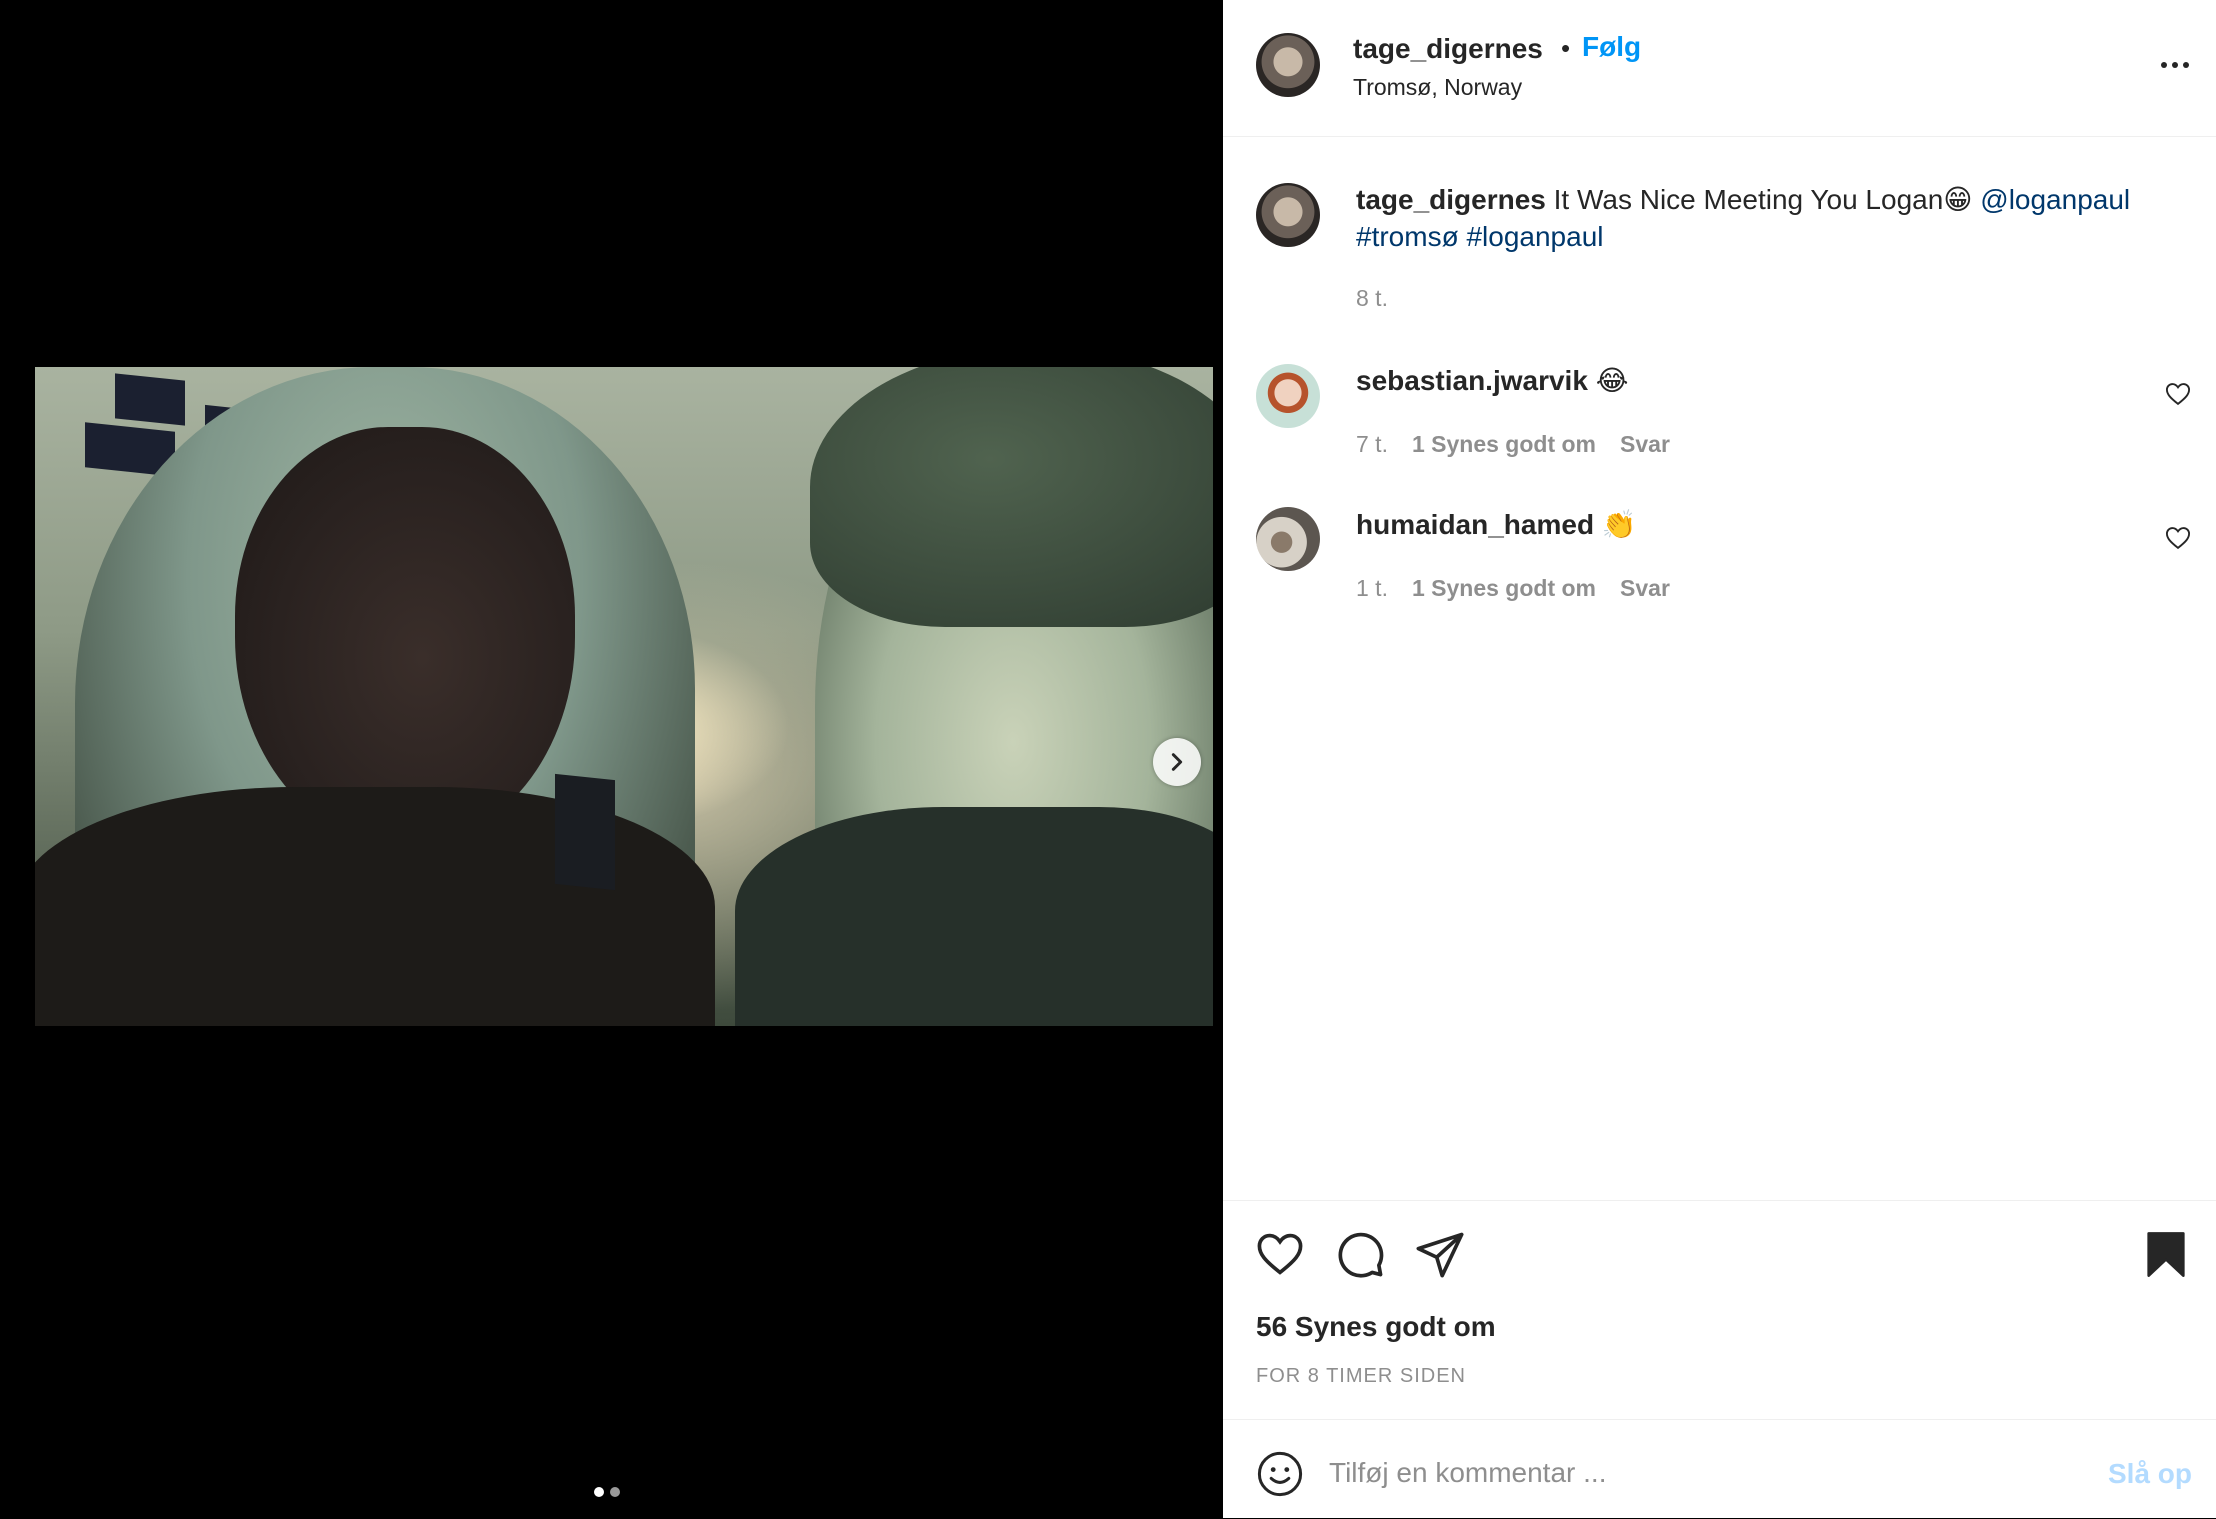  I want to click on comment-username: sebastian.jwarvik, so click(1472, 380).